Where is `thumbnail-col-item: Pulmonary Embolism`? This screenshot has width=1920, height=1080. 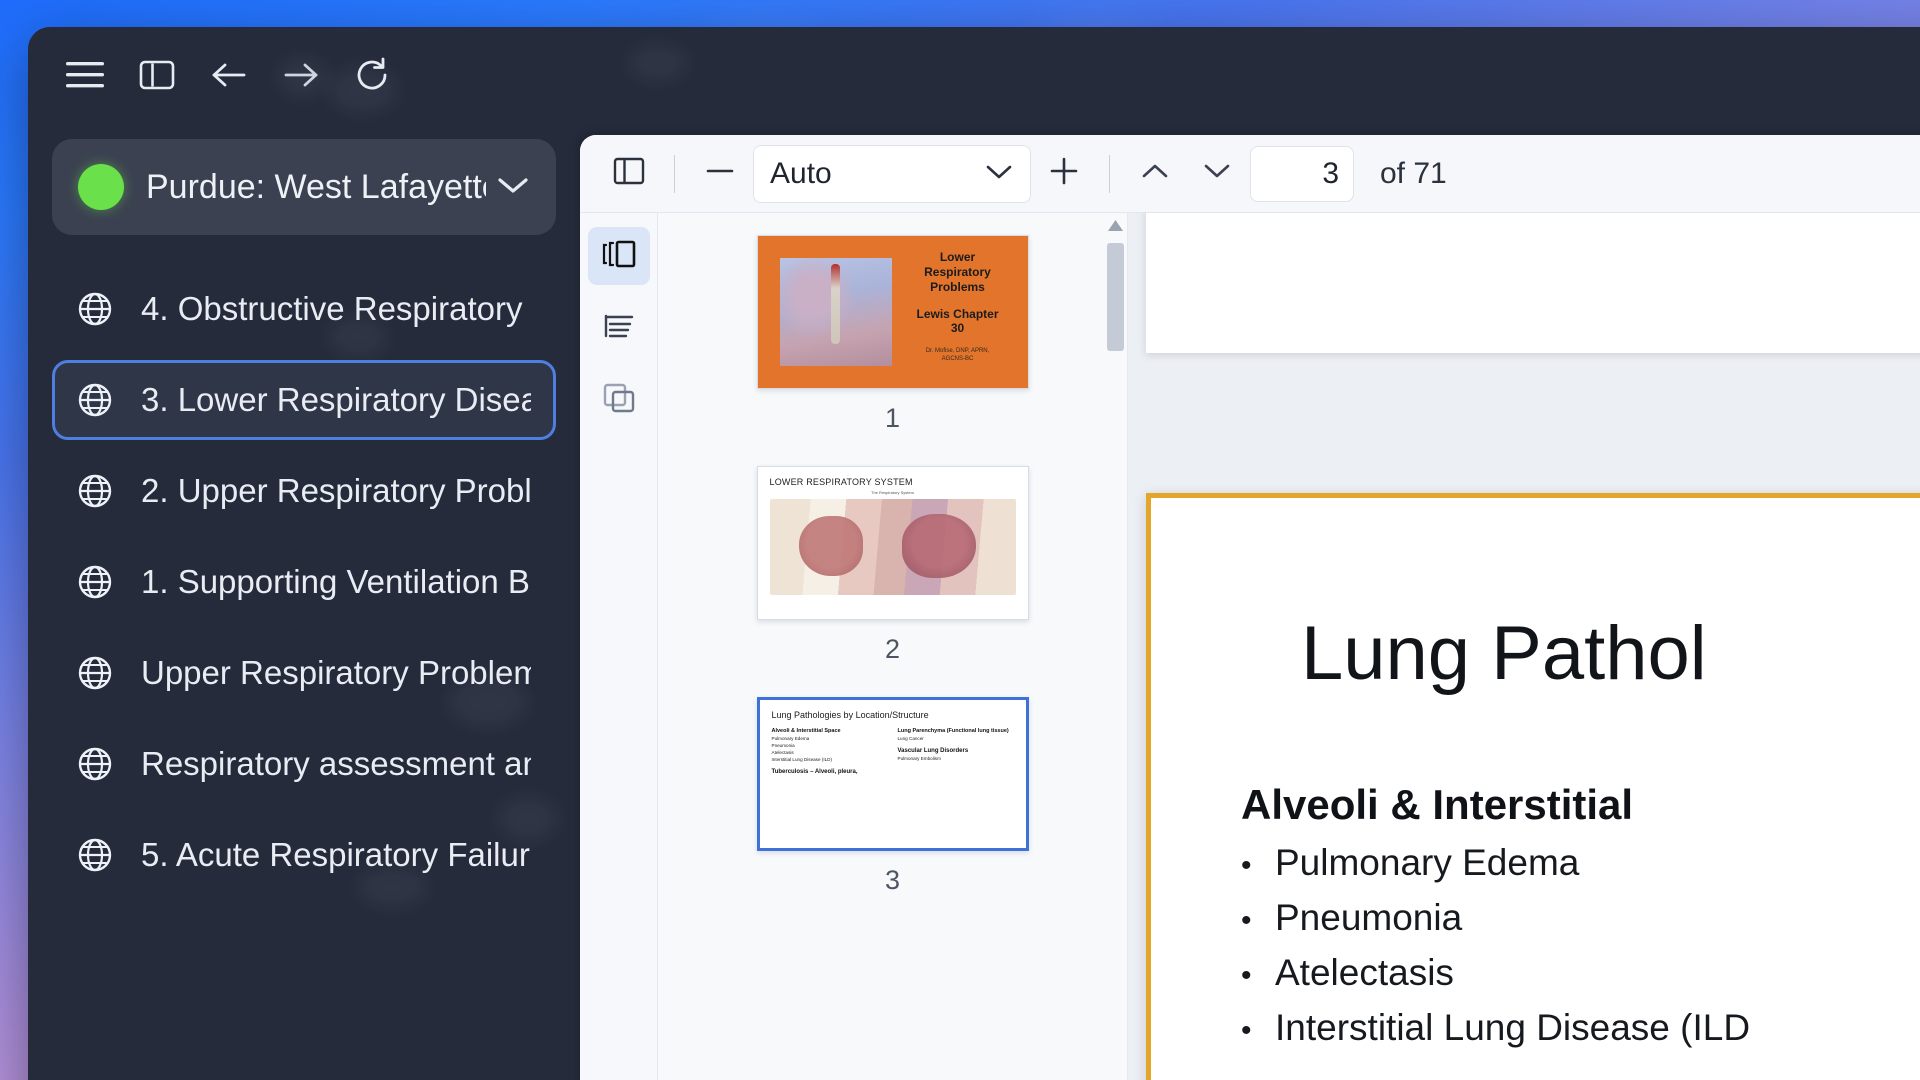
thumbnail-col-item: Pulmonary Embolism is located at coordinates (919, 758).